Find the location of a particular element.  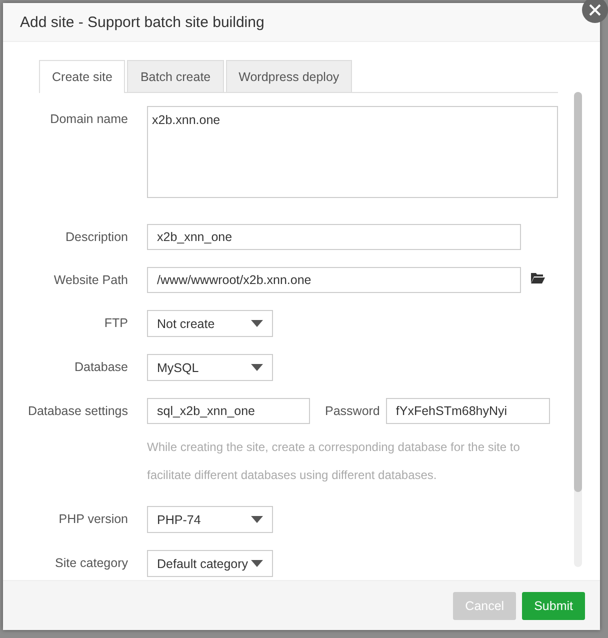

field-label: Description is located at coordinates (96, 237).